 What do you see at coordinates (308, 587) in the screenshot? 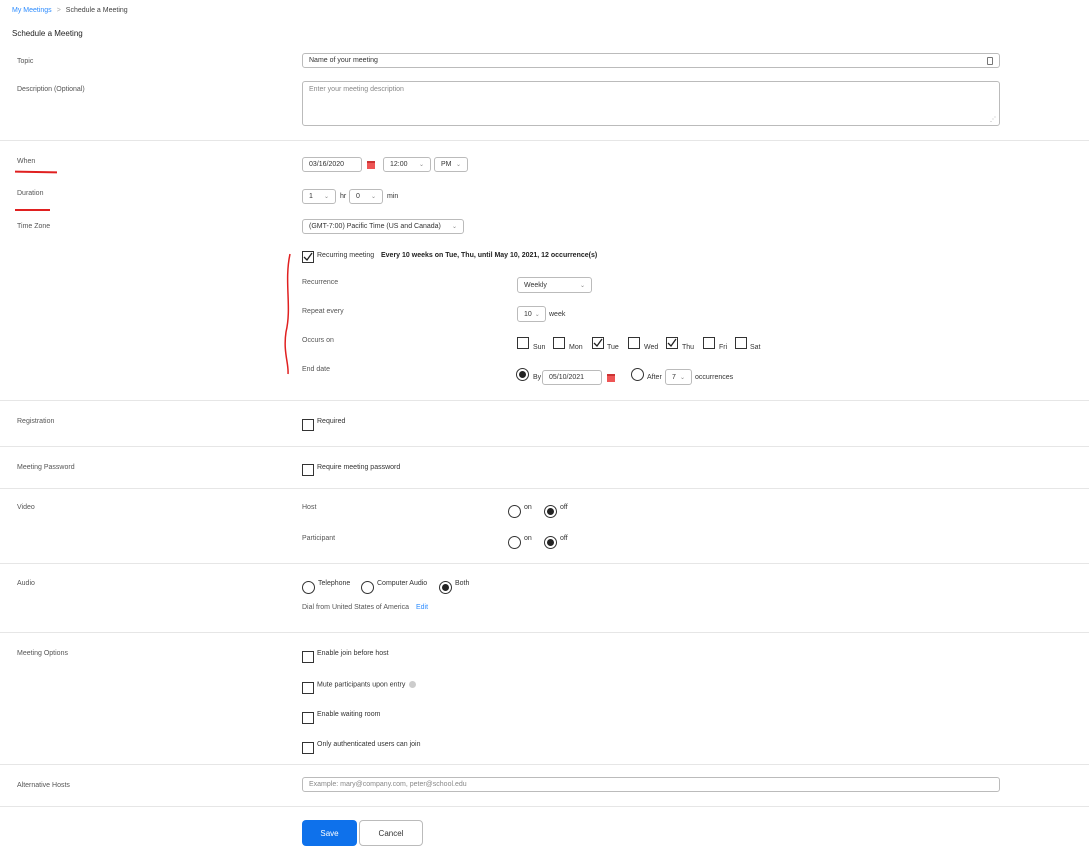
I see `audio-telephone-radio` at bounding box center [308, 587].